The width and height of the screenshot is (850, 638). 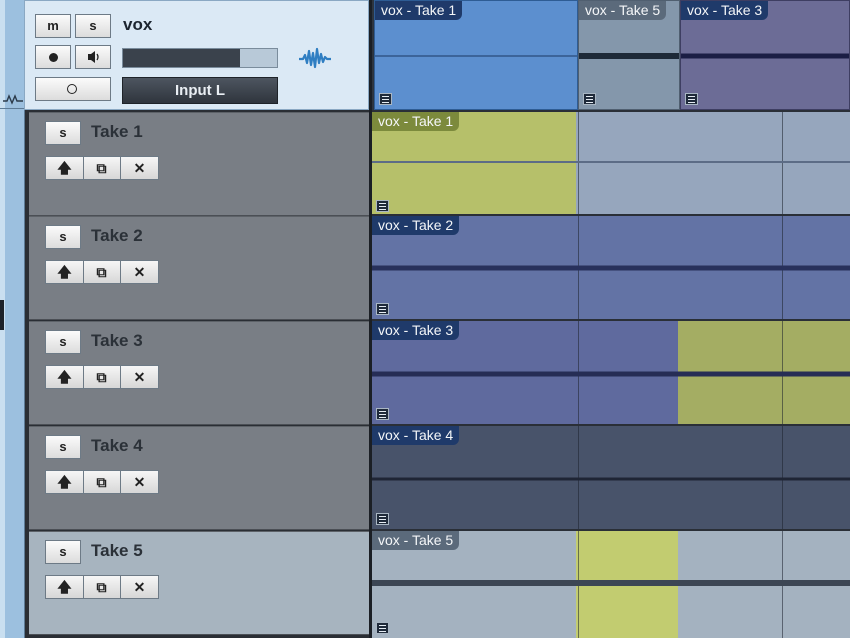 What do you see at coordinates (117, 341) in the screenshot?
I see `take-name: Take 3` at bounding box center [117, 341].